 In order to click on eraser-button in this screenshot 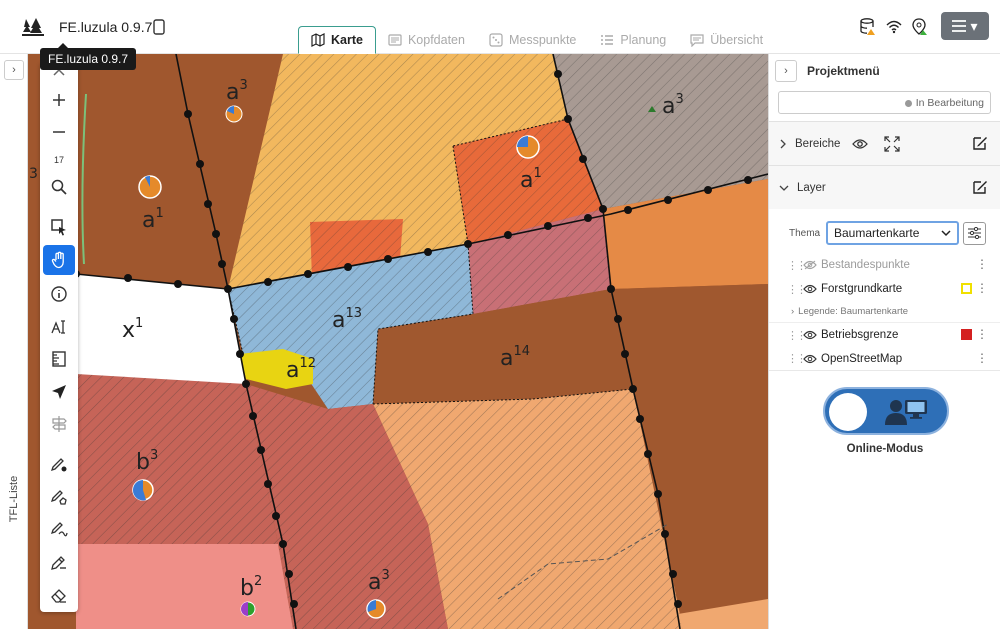, I will do `click(59, 595)`.